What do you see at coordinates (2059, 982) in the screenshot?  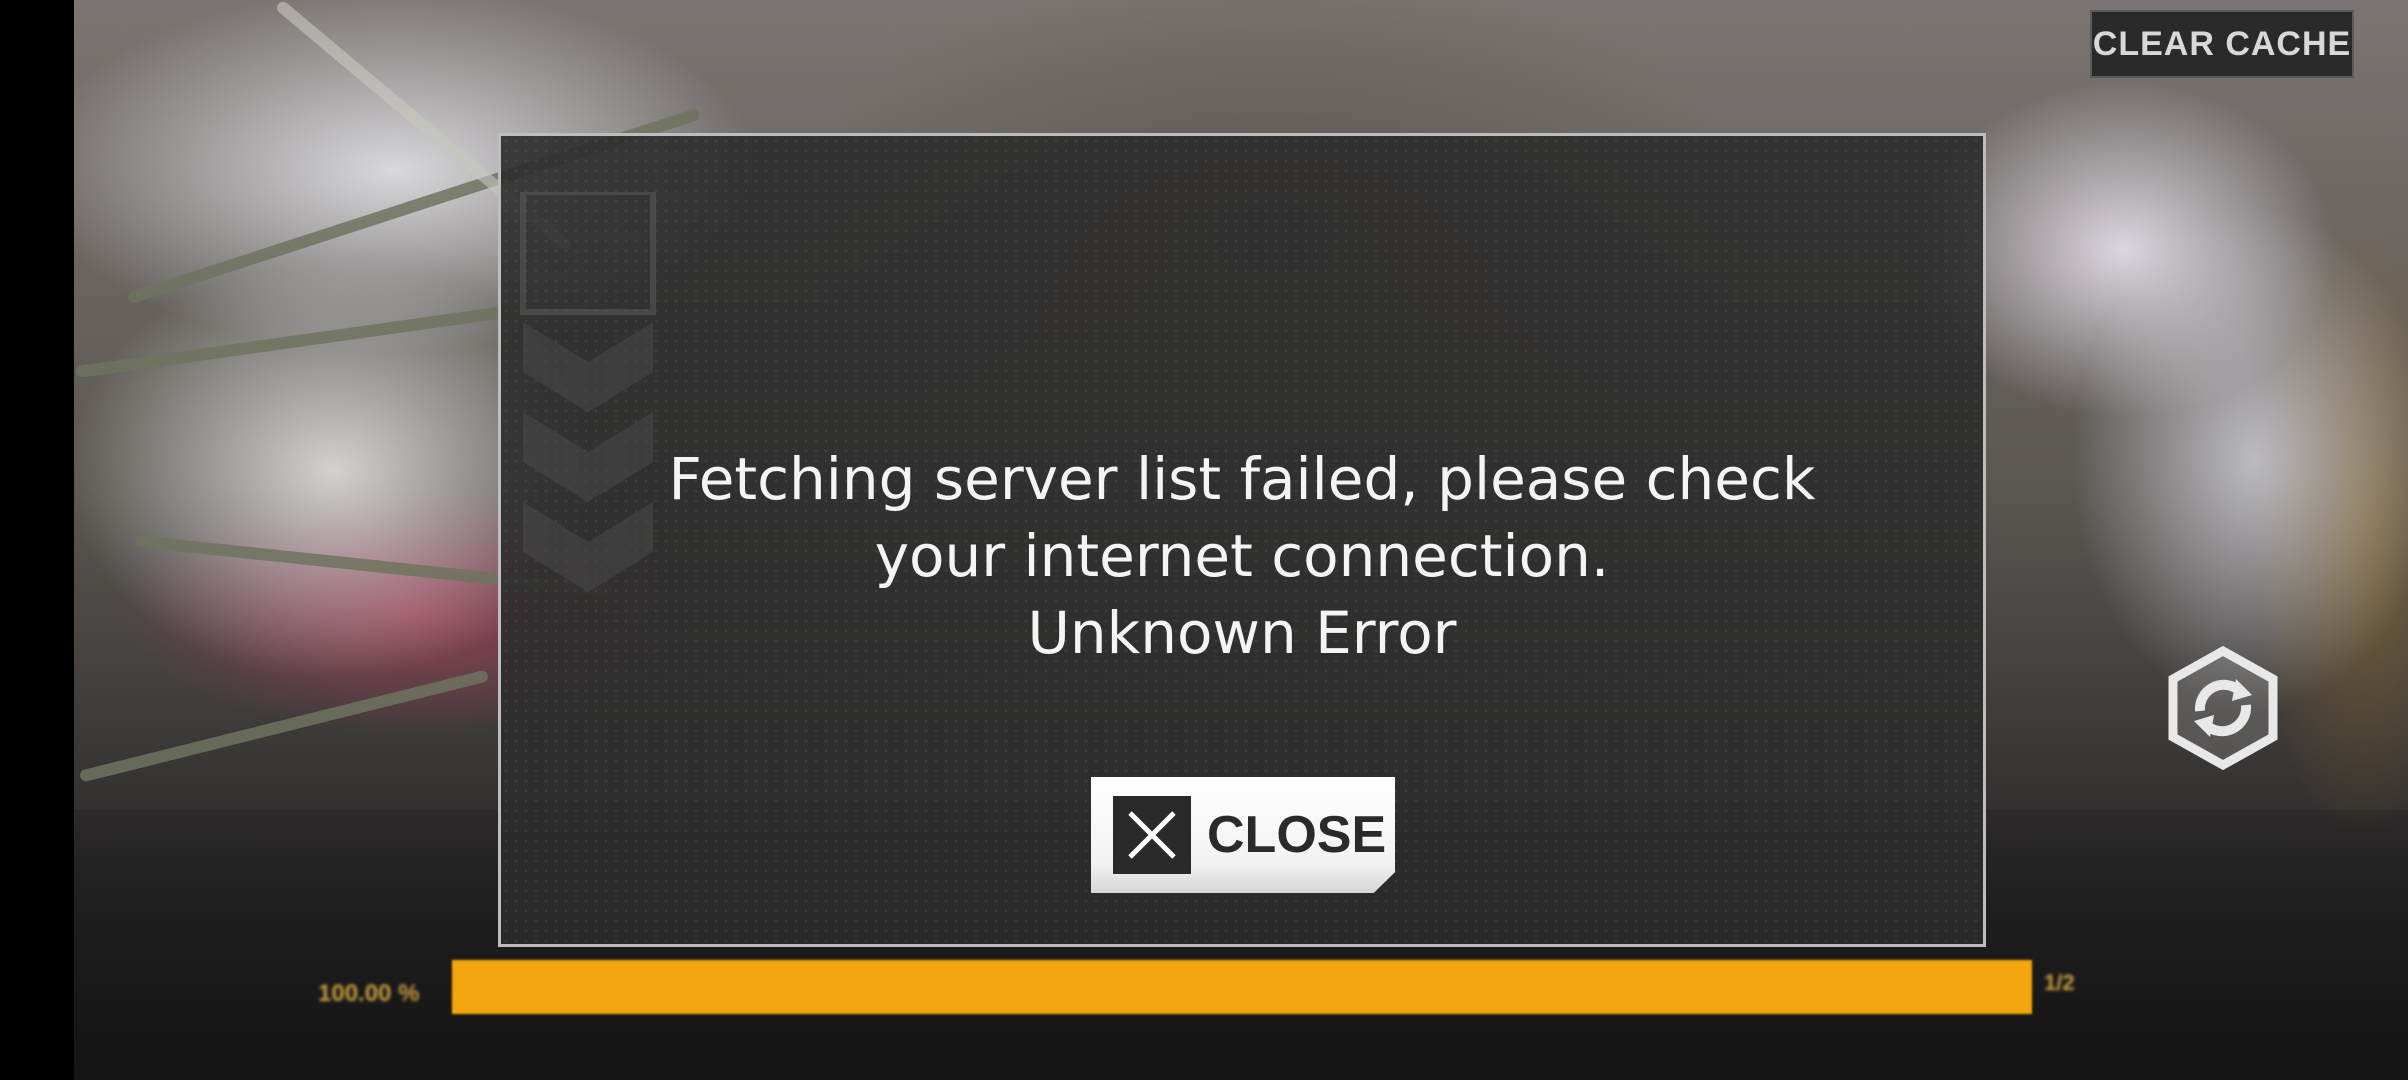 I see `loading-step-count: 1/2` at bounding box center [2059, 982].